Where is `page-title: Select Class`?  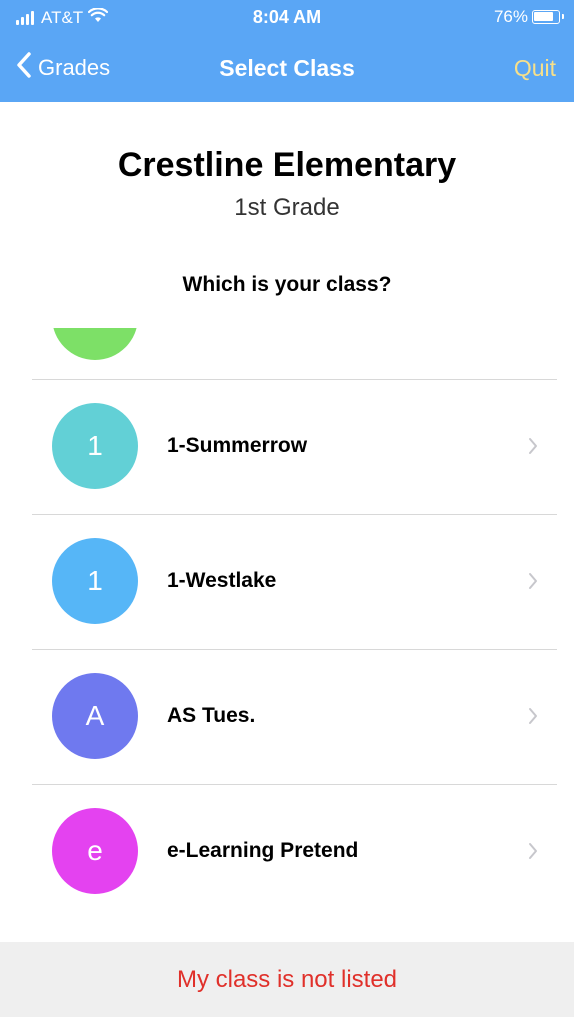 page-title: Select Class is located at coordinates (287, 68).